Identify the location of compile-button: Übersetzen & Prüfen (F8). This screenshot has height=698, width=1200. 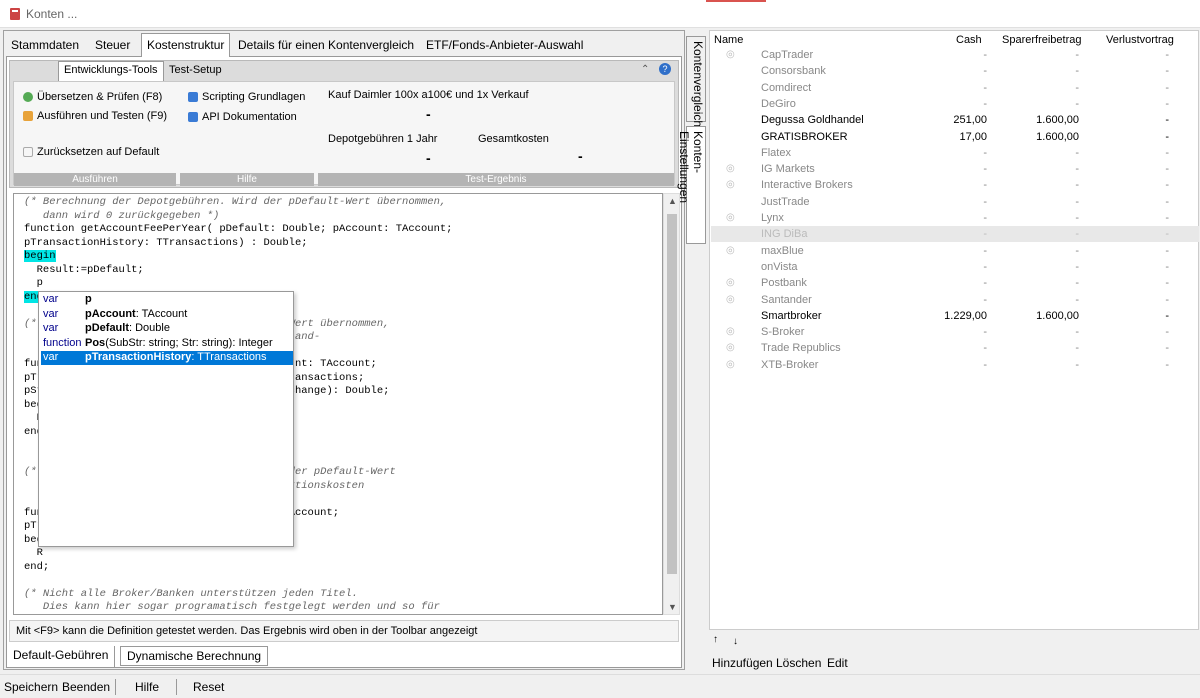
(92, 97).